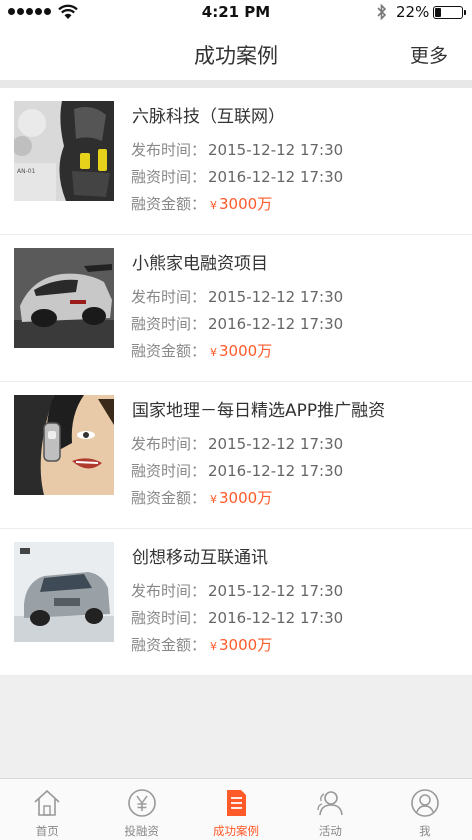 The image size is (472, 840). I want to click on tab-label: 首页, so click(47, 831).